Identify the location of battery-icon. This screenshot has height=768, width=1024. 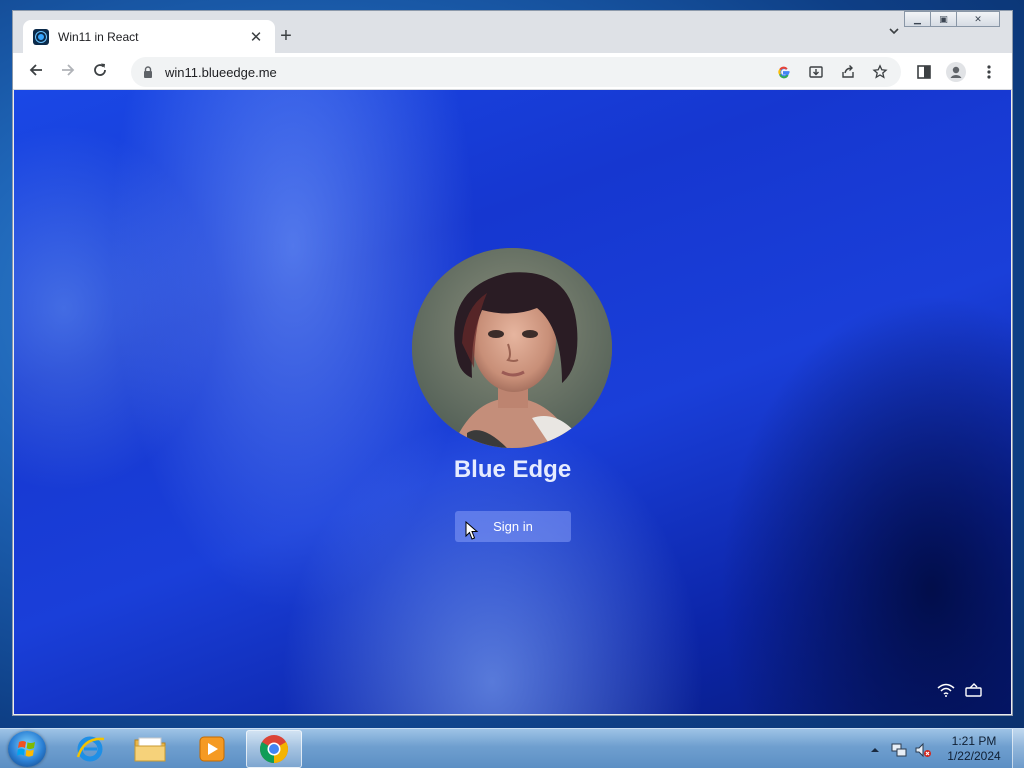
(974, 690).